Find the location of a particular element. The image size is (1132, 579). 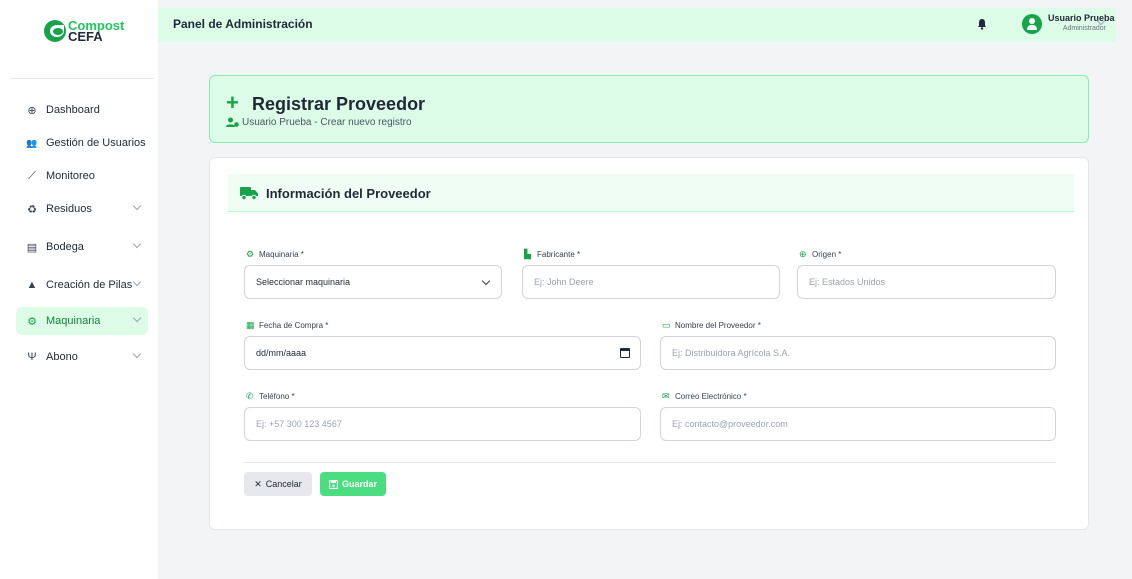

seedling-icon: Ψ is located at coordinates (32, 357).